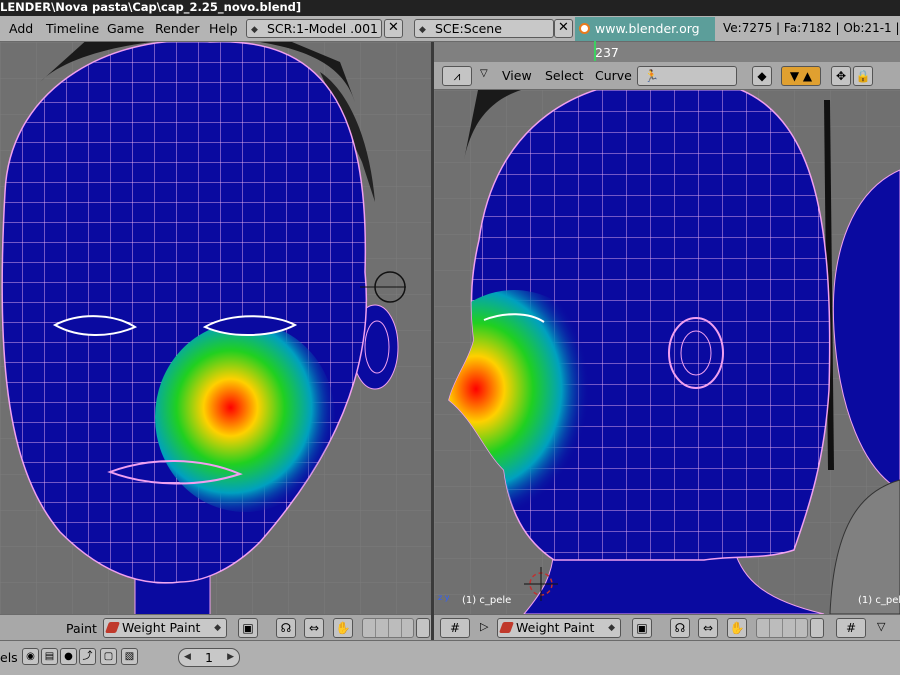 The width and height of the screenshot is (900, 675). I want to click on blender-link: www.blender.org 237, so click(645, 38).